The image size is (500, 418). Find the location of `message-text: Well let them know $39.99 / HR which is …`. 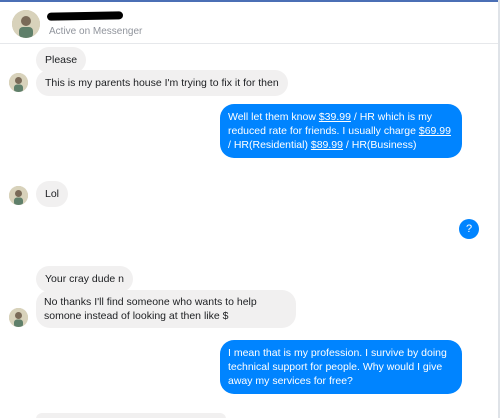

message-text: Well let them know $39.99 / HR which is … is located at coordinates (339, 131).